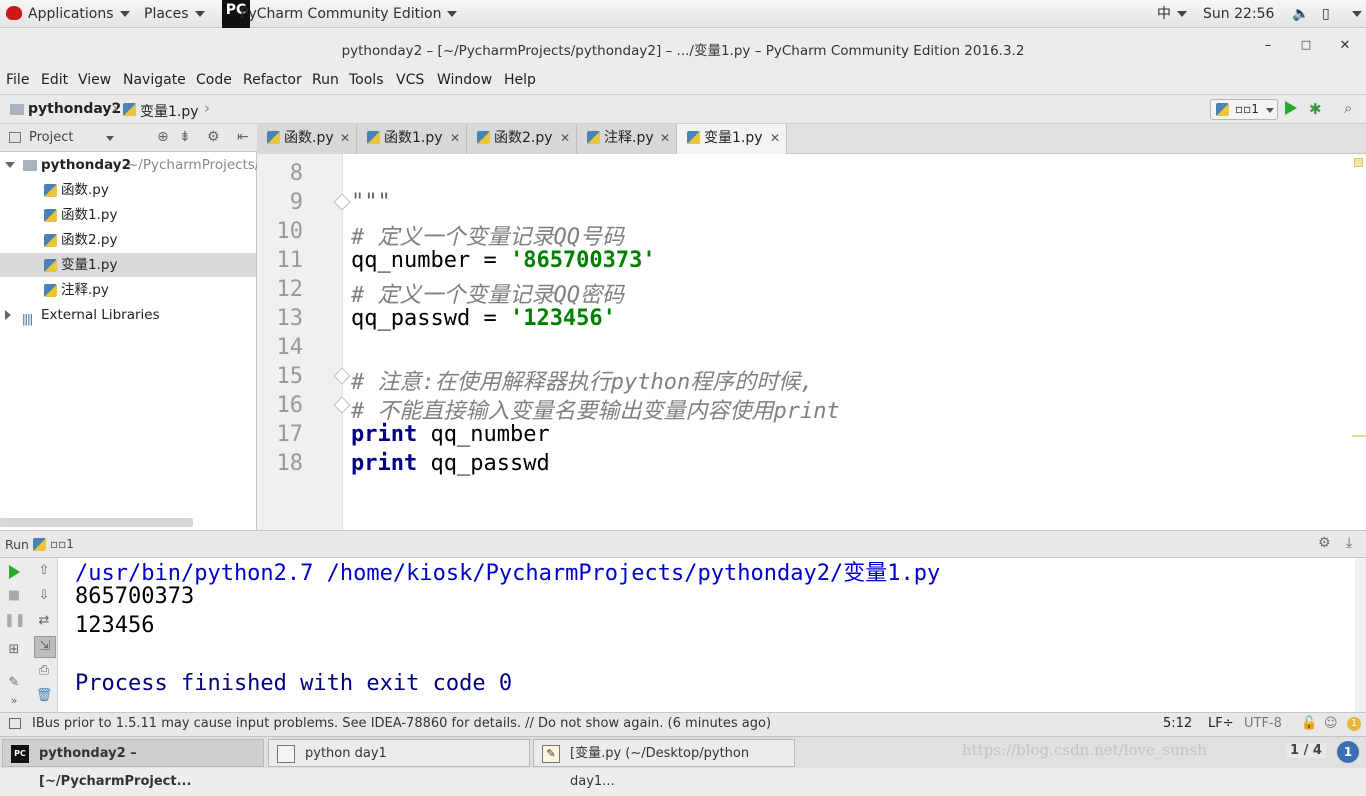 This screenshot has height=796, width=1366. Describe the element at coordinates (1268, 45) in the screenshot. I see `minimize-button: –` at that location.